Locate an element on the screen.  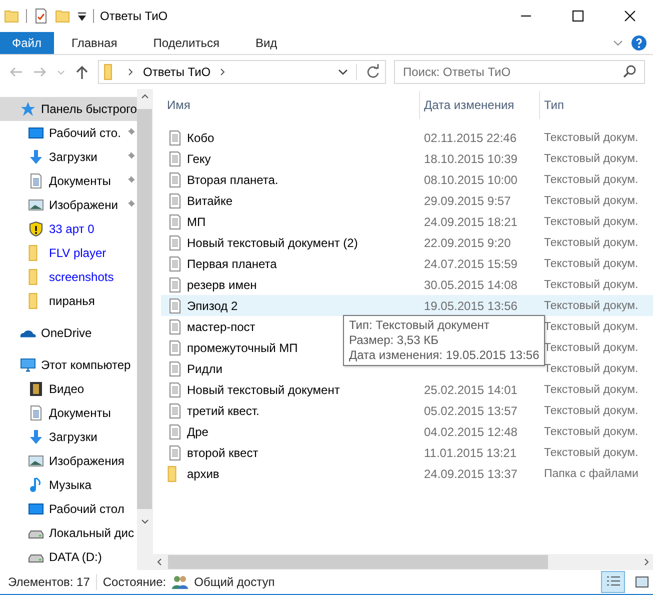
file-name: Кобо is located at coordinates (200, 137).